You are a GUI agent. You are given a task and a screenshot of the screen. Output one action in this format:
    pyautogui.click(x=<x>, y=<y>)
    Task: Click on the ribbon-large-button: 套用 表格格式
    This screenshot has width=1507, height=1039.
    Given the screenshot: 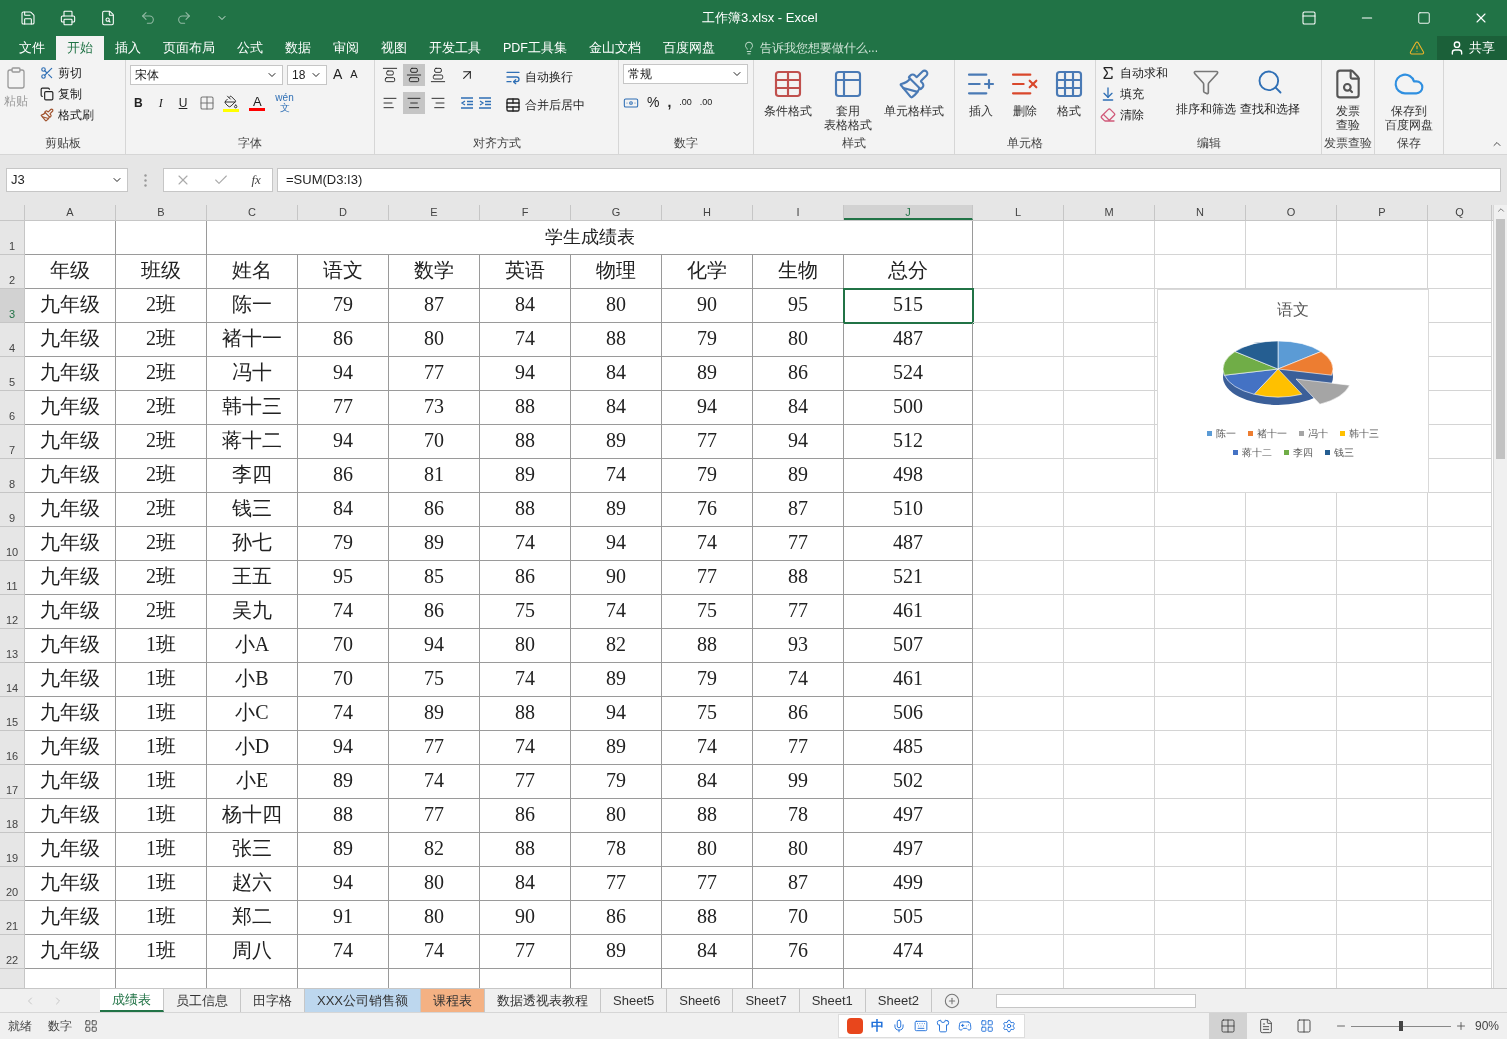 What is the action you would take?
    pyautogui.click(x=848, y=100)
    